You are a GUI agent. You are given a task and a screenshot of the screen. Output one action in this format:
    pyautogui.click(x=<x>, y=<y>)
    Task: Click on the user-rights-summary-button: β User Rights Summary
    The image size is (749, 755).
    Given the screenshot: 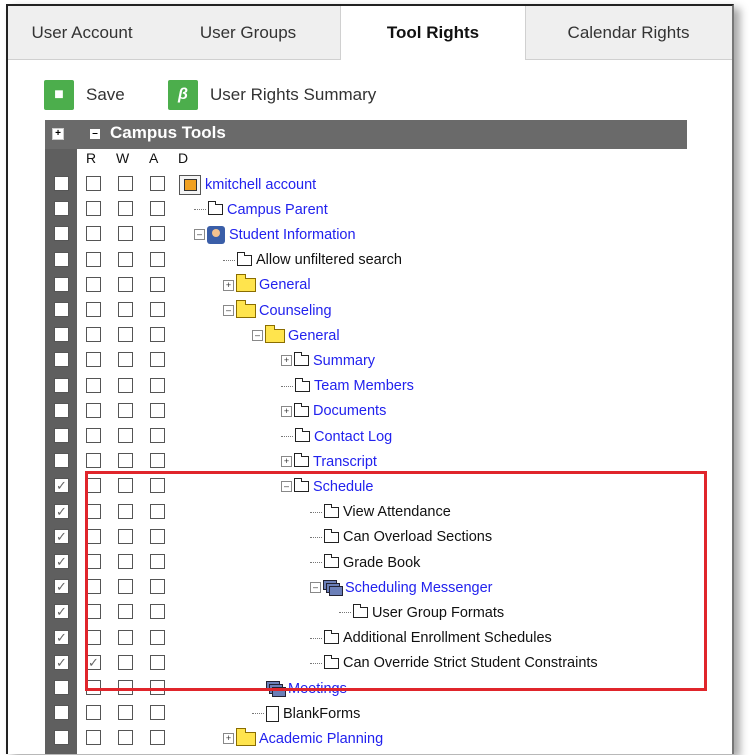 What is the action you would take?
    pyautogui.click(x=272, y=95)
    